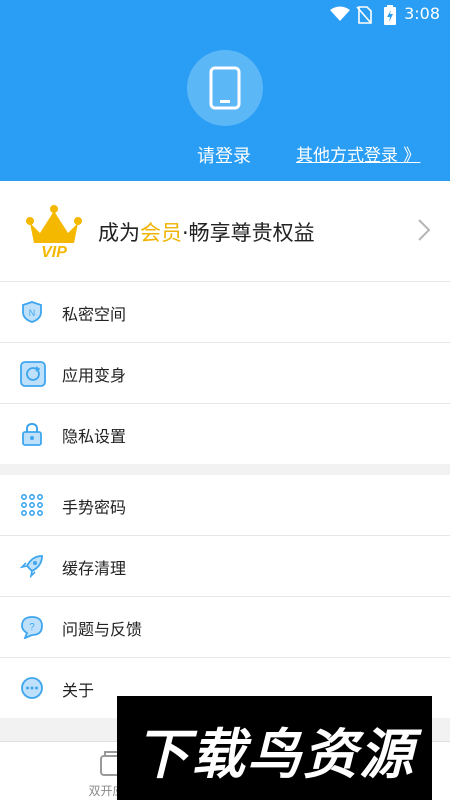 This screenshot has width=450, height=801. What do you see at coordinates (102, 629) in the screenshot?
I see `menu-item-label: 问题与反馈` at bounding box center [102, 629].